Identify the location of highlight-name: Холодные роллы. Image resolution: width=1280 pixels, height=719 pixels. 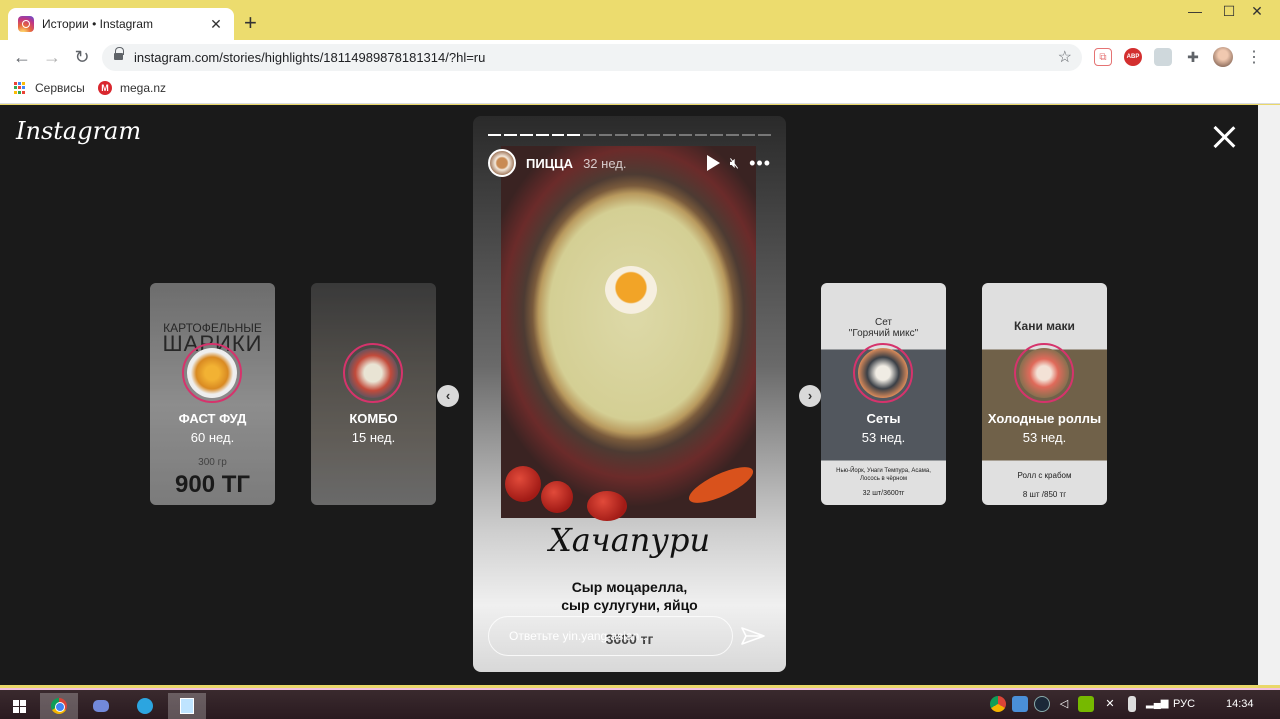
(1044, 418).